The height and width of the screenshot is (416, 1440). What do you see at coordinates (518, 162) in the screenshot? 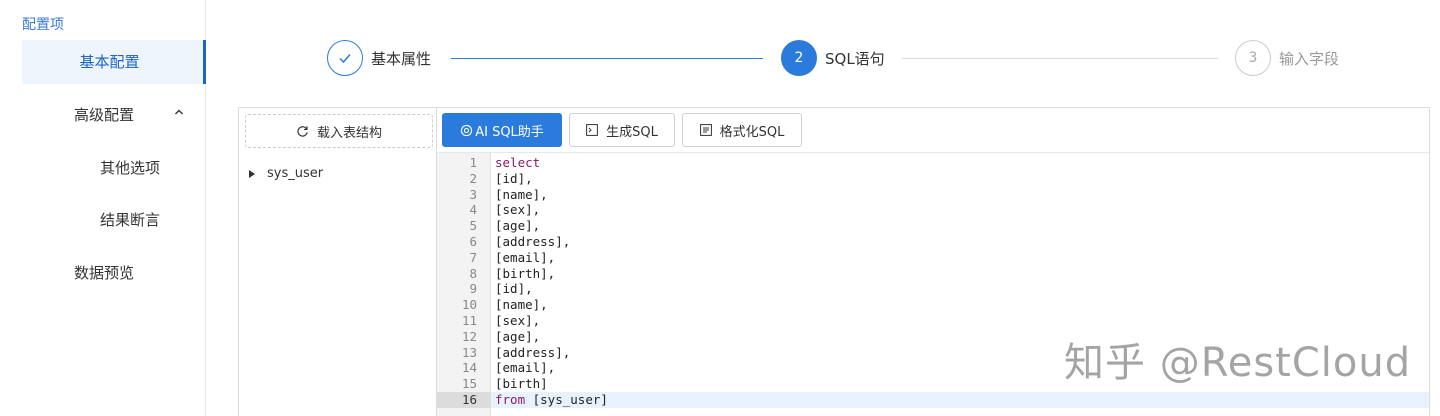
I see `line-code: select` at bounding box center [518, 162].